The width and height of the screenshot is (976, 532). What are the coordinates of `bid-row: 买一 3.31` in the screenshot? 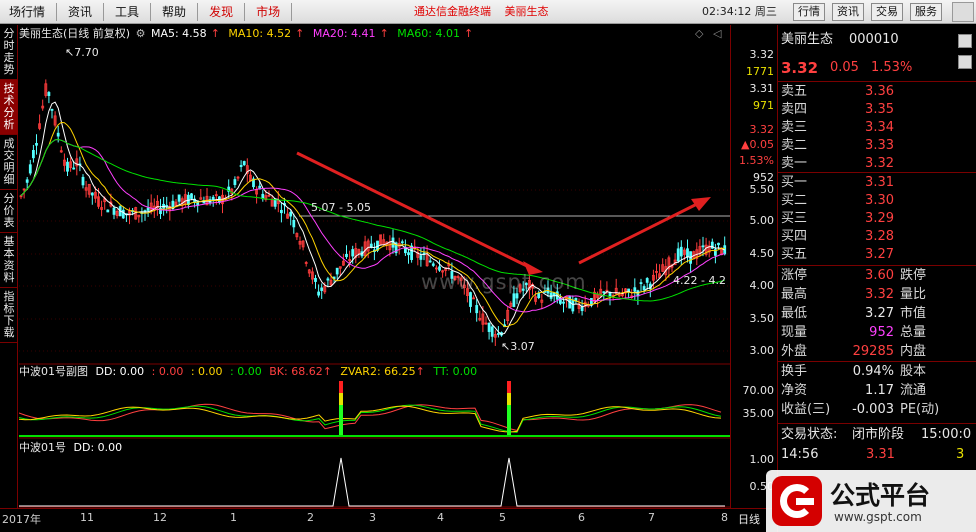 It's located at (877, 183).